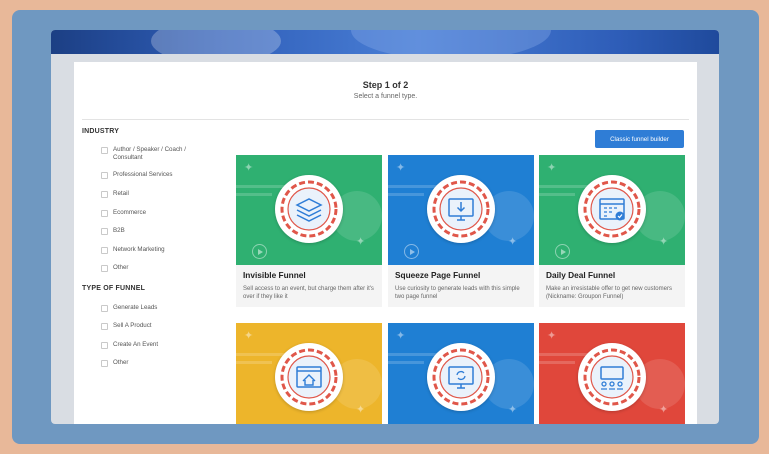 Image resolution: width=769 pixels, height=454 pixels. I want to click on home-page-icon, so click(309, 377).